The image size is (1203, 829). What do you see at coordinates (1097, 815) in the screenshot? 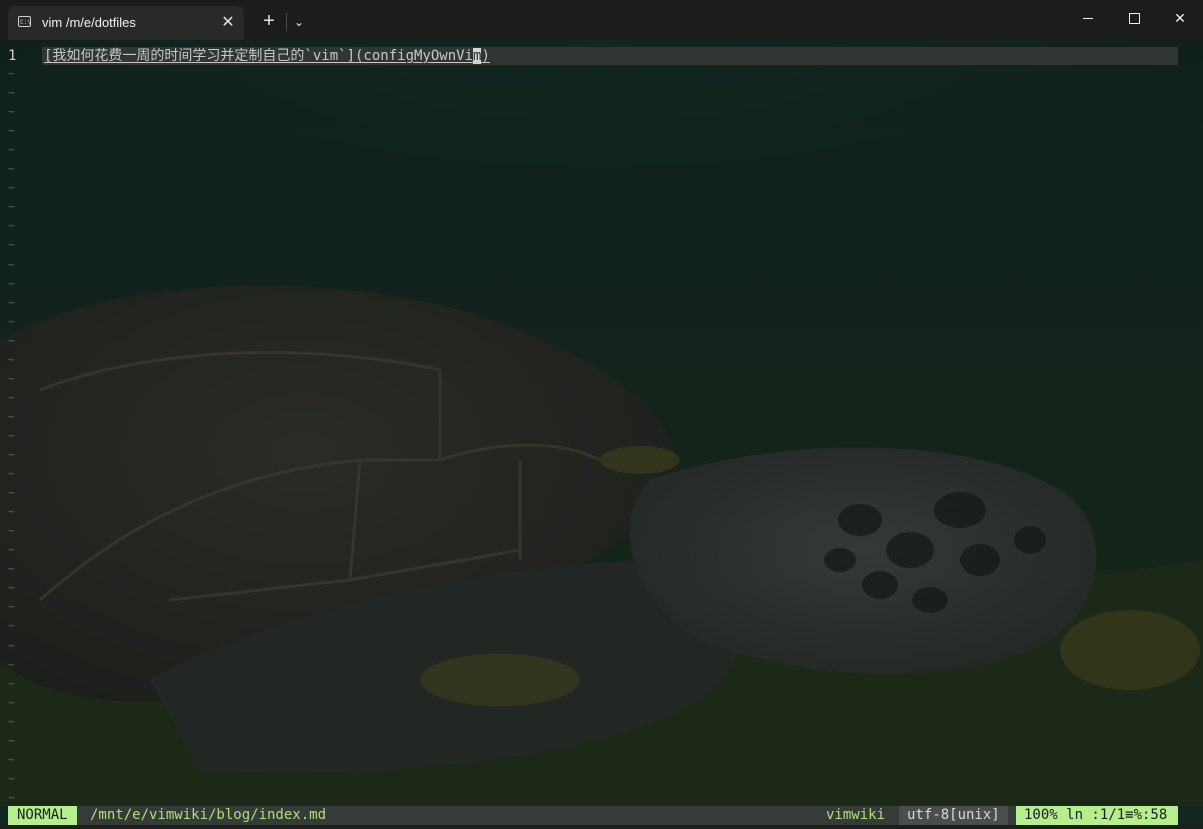
I see `cursor-position: 100% ln :1/1≡%:58` at bounding box center [1097, 815].